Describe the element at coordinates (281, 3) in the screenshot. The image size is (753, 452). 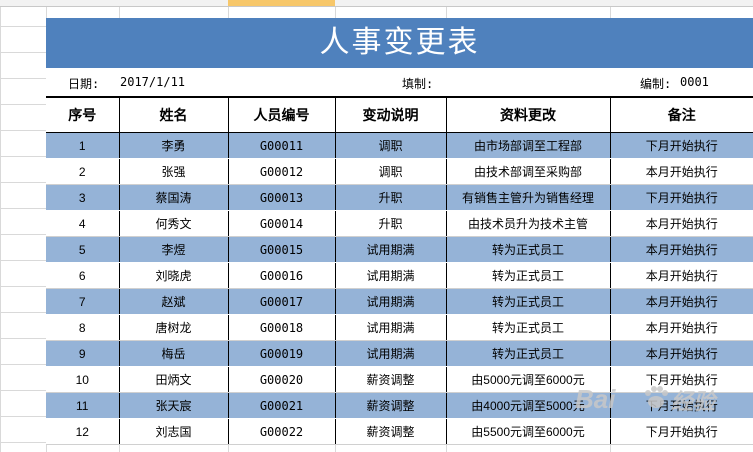
I see `selected-column-header` at that location.